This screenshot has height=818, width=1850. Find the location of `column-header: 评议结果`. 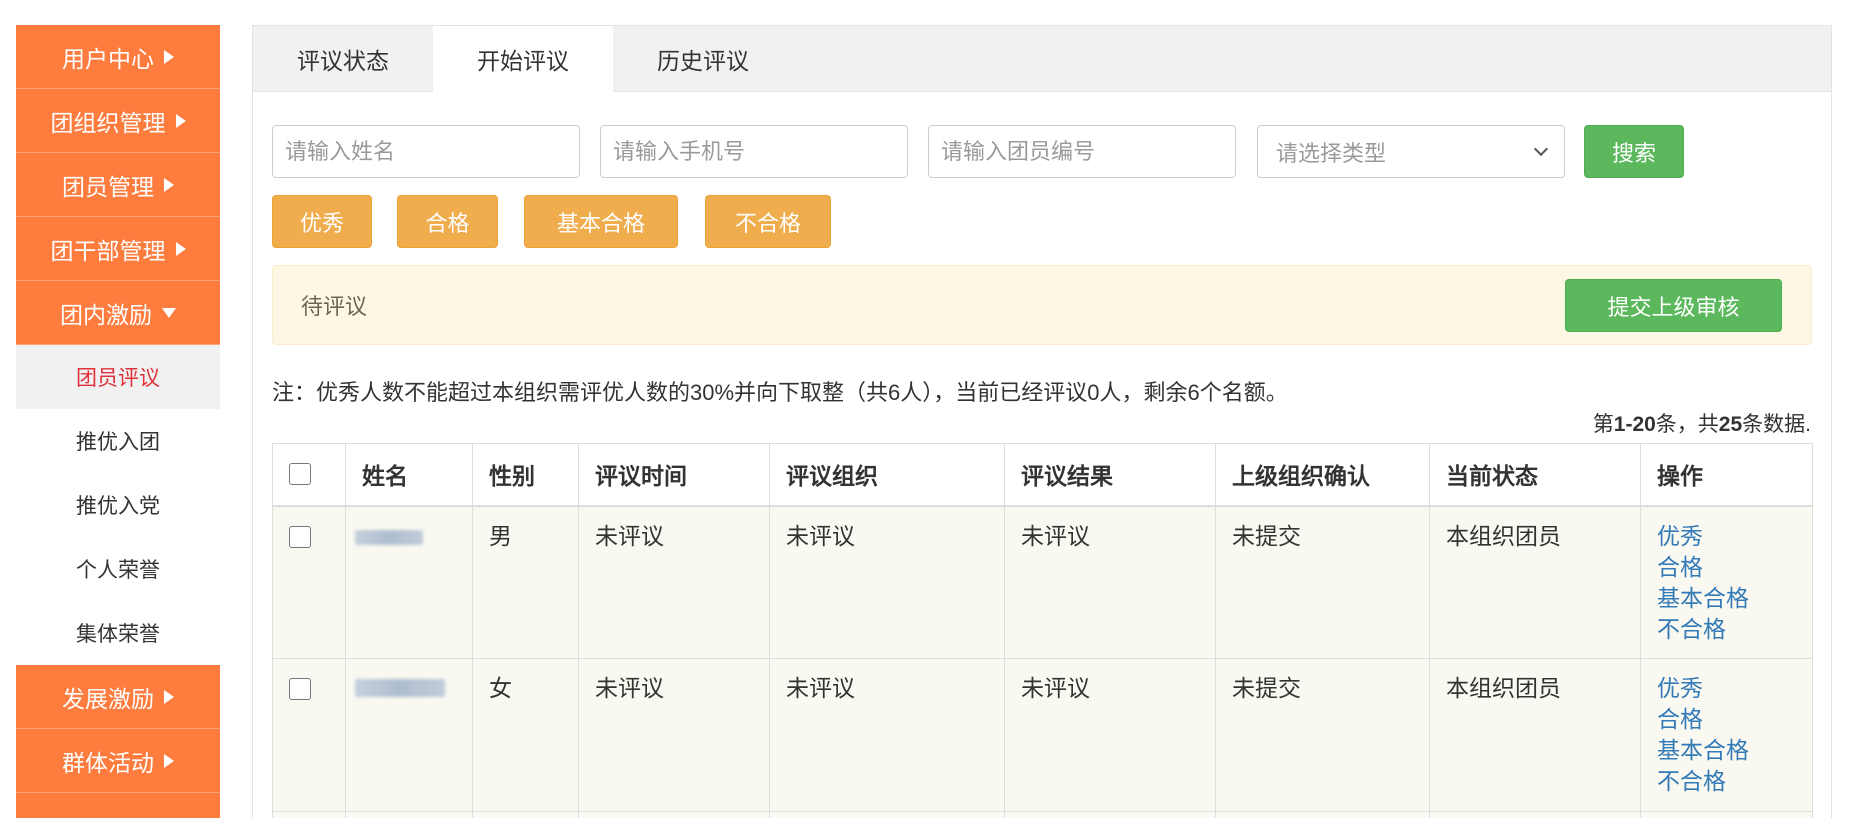

column-header: 评议结果 is located at coordinates (1110, 475).